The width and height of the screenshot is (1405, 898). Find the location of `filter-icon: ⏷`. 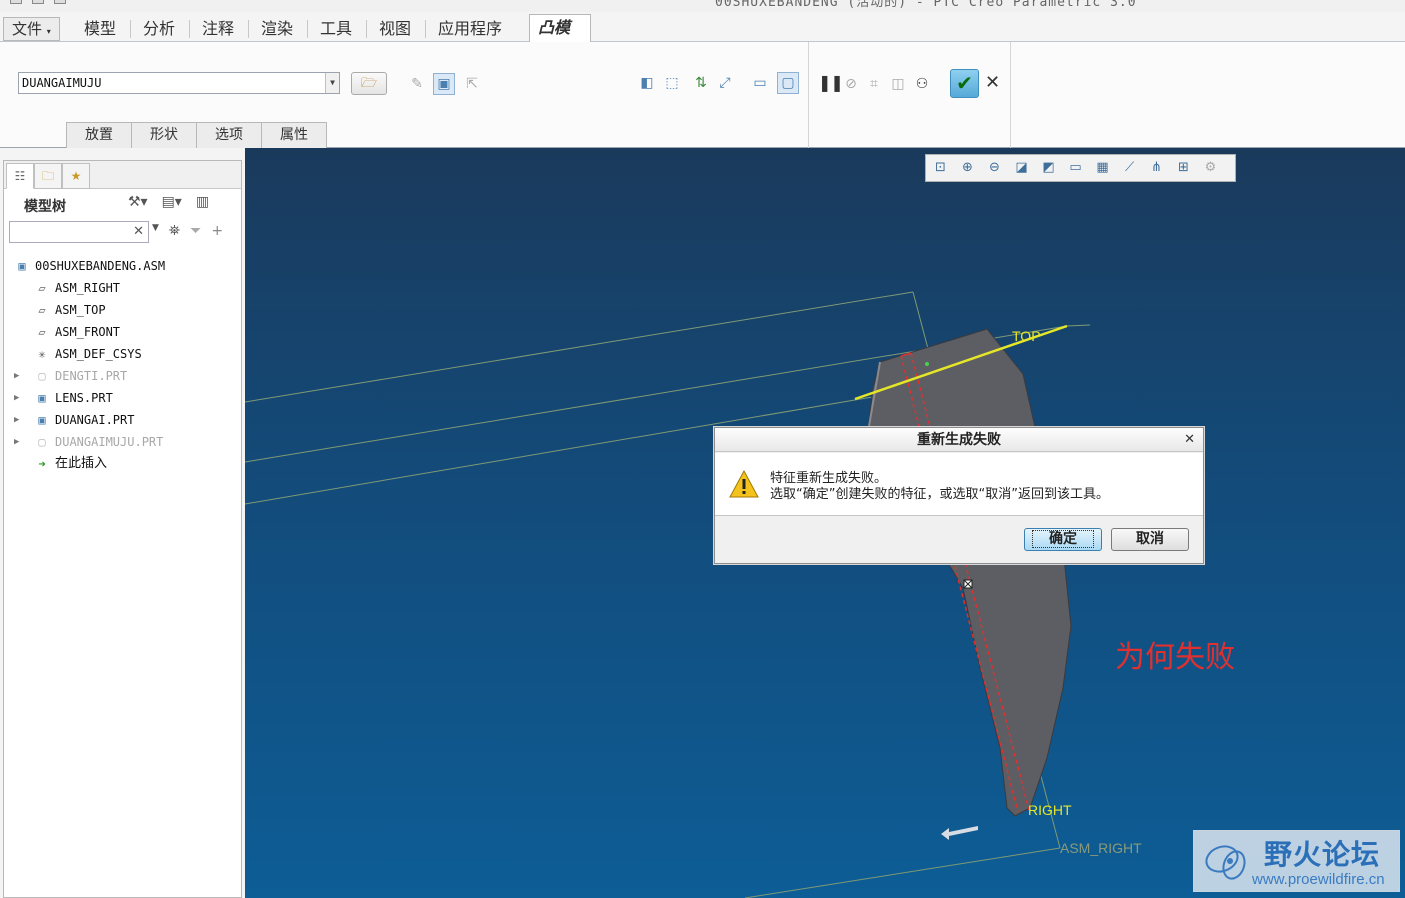

filter-icon: ⏷ is located at coordinates (195, 231).